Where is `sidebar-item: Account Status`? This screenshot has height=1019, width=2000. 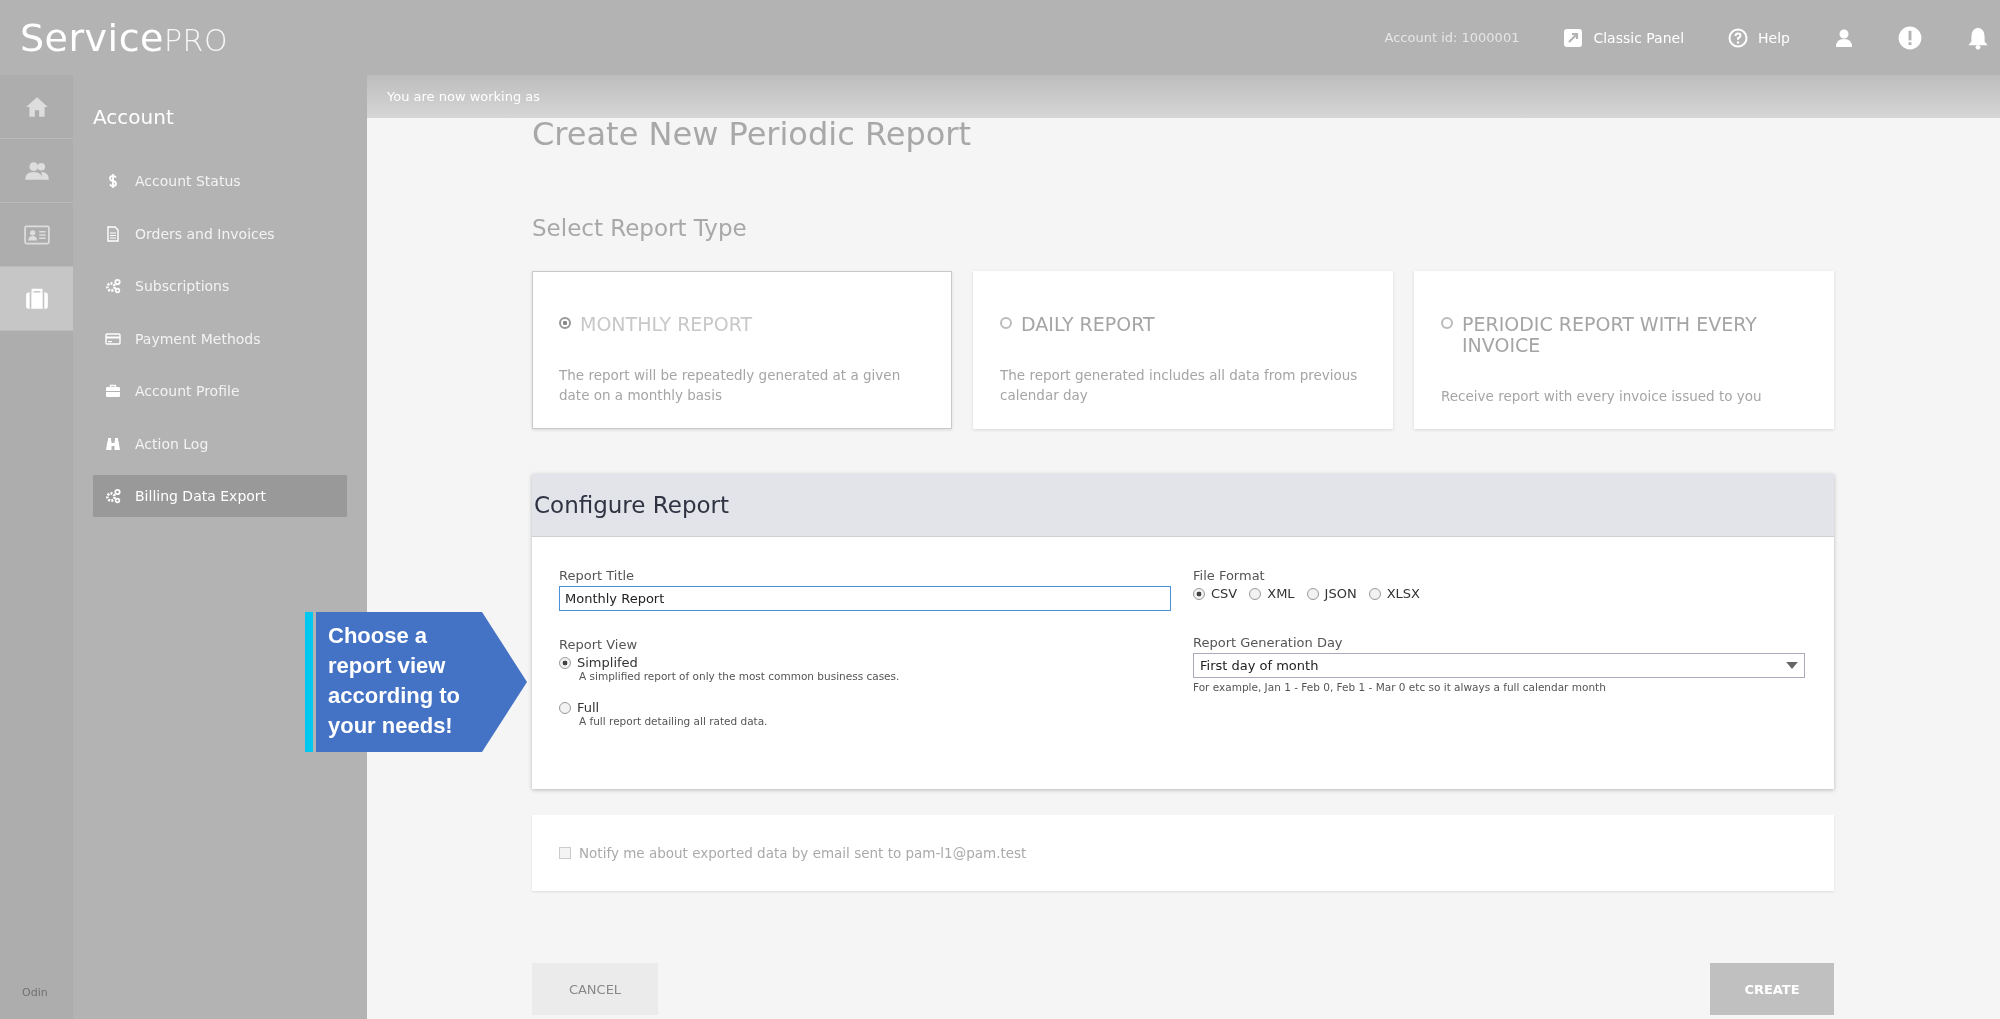
sidebar-item: Account Status is located at coordinates (220, 181).